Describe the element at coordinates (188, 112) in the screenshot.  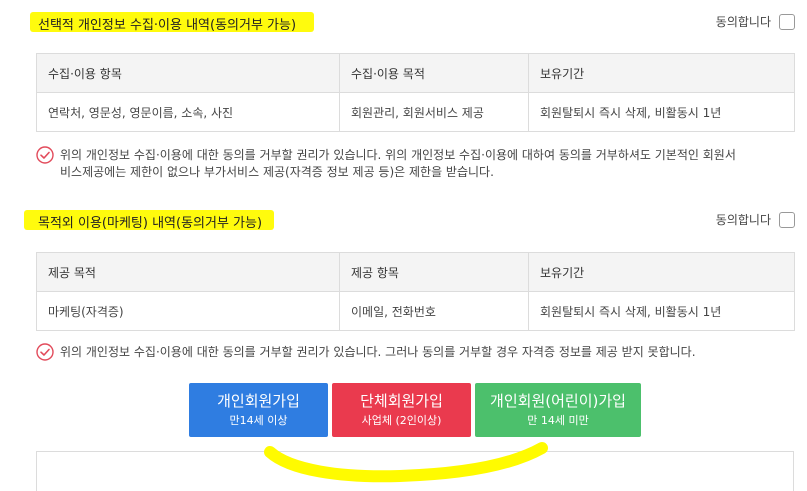
I see `table-cell: 연락처, 영문성, 영문이름, 소속, 사진` at that location.